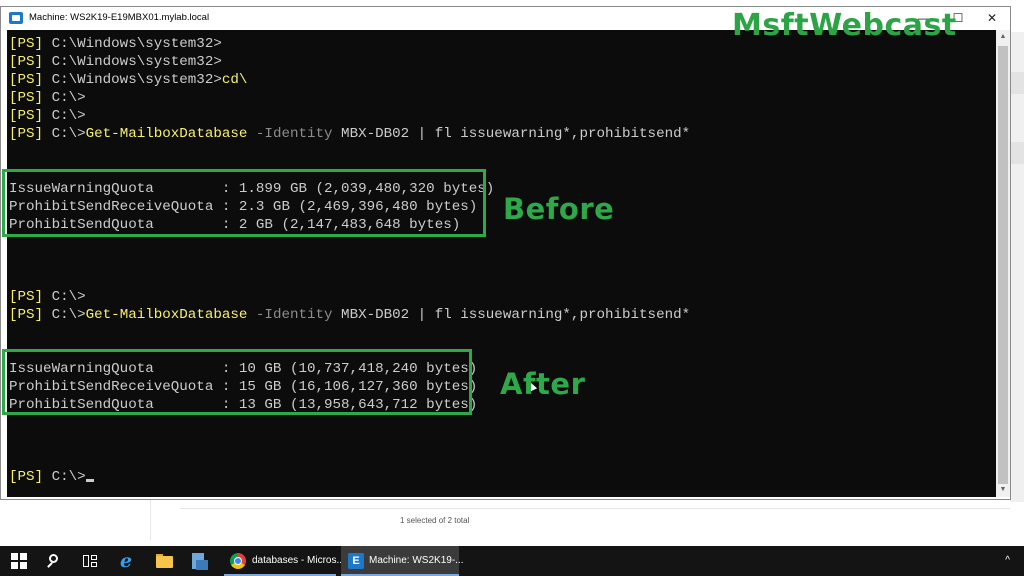  Describe the element at coordinates (119, 17) in the screenshot. I see `window-title: Machine: WS2K19-E19MBX01.mylab.local` at that location.